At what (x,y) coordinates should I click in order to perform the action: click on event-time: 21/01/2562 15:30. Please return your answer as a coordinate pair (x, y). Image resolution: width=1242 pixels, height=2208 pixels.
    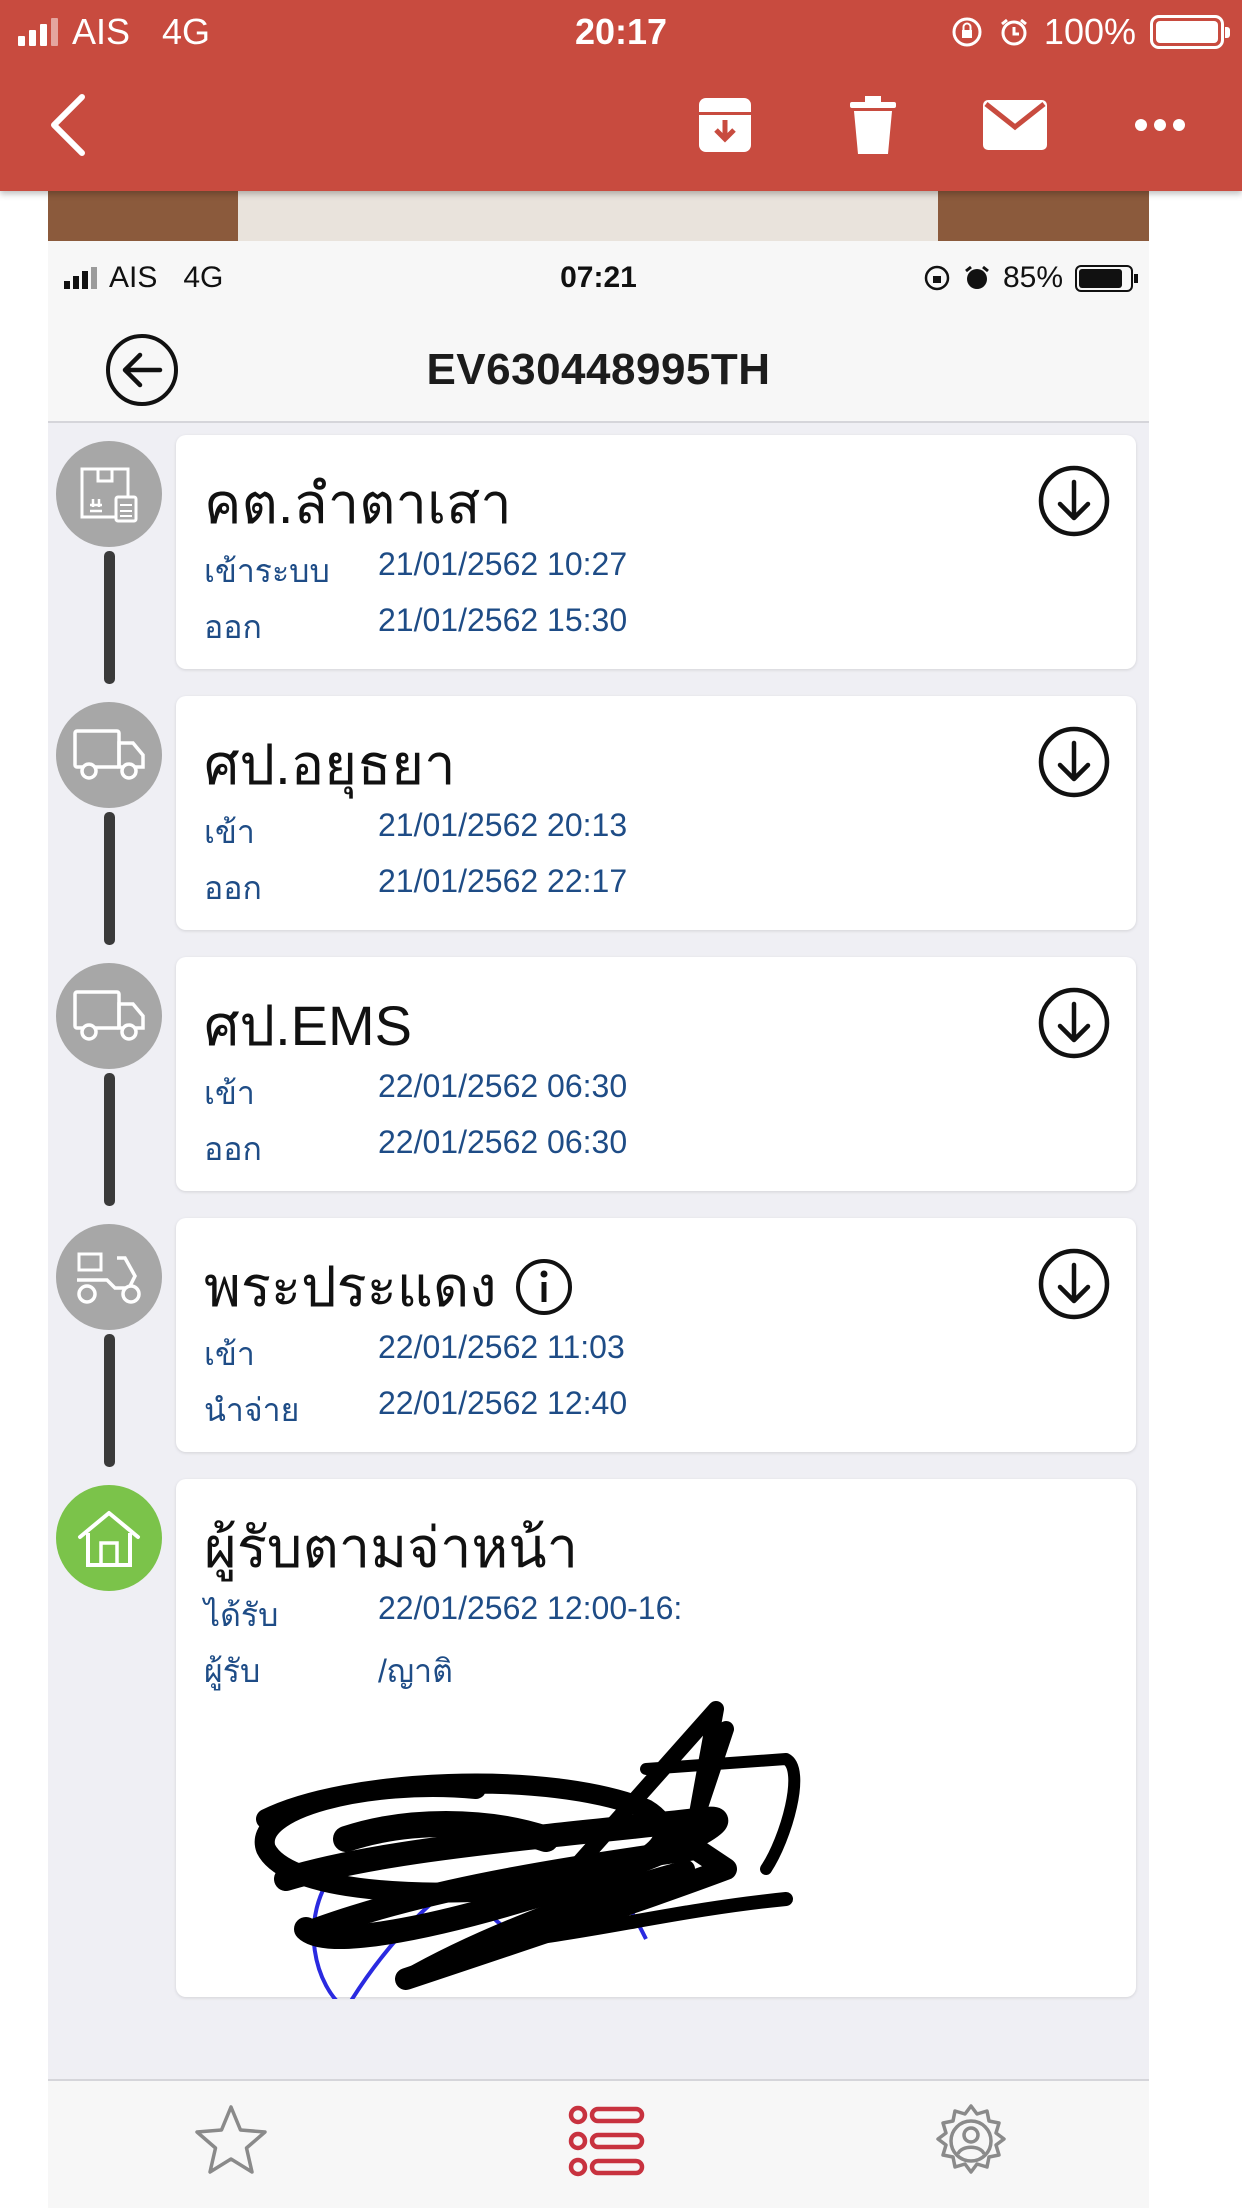
    Looking at the image, I should click on (503, 620).